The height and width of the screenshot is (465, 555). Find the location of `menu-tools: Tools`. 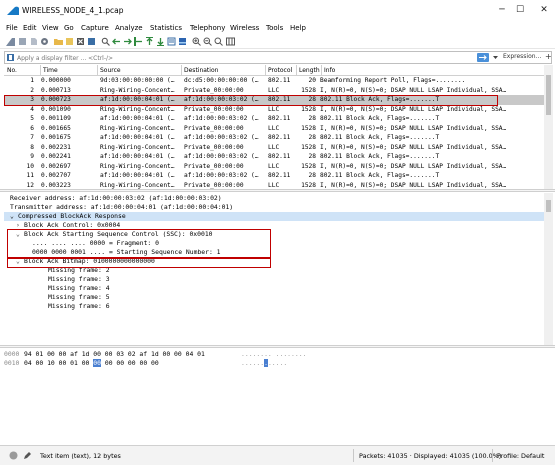

menu-tools: Tools is located at coordinates (274, 28).